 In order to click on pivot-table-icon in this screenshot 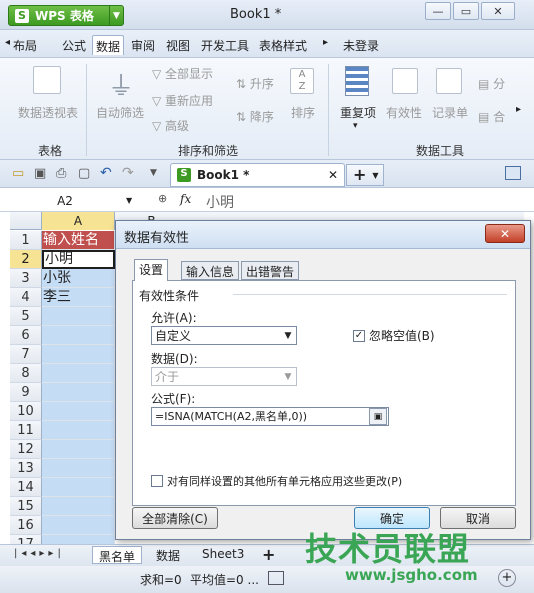, I will do `click(47, 80)`.